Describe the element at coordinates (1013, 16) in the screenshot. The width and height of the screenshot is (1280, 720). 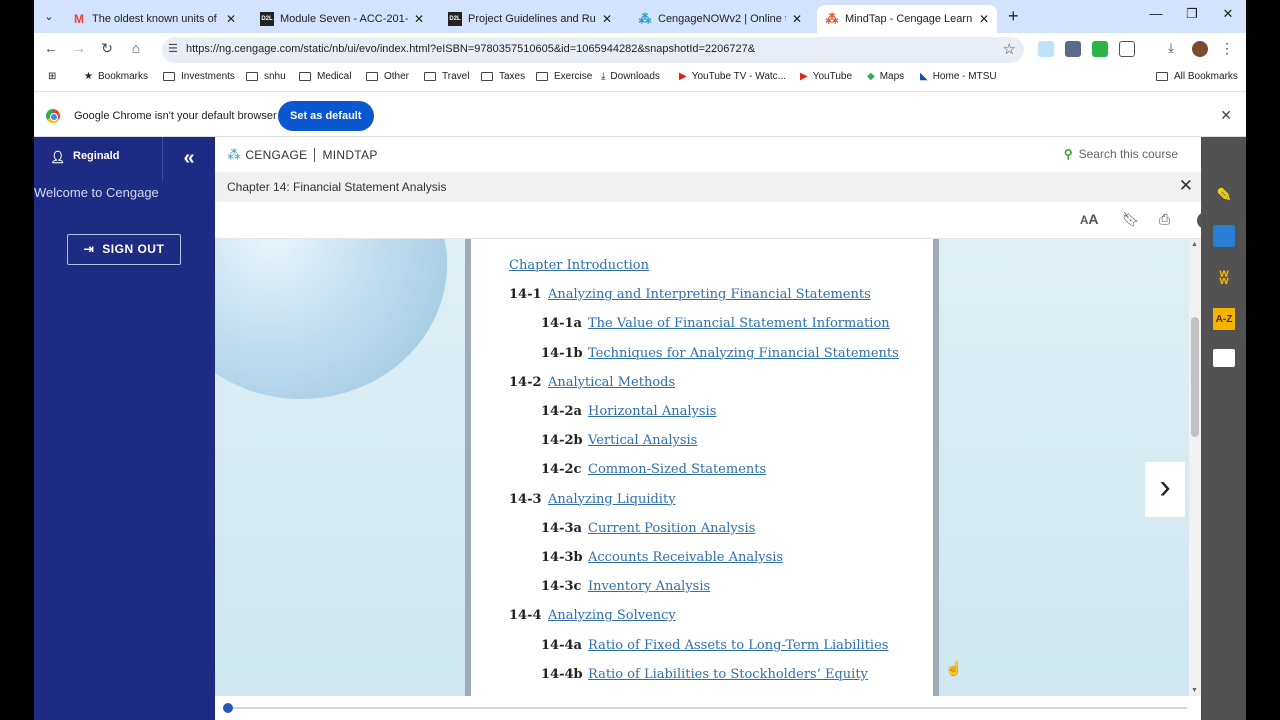
I see `new-tab-button: +` at that location.